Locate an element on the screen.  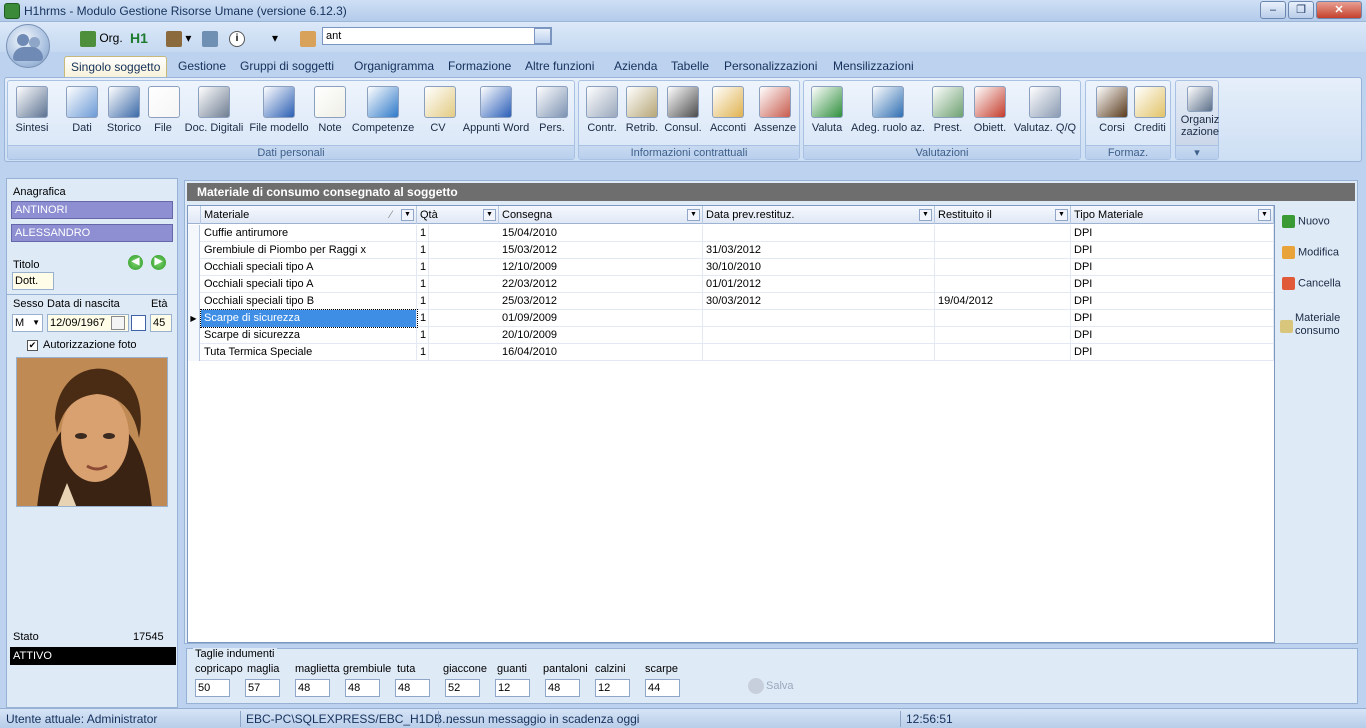
column-header-materiale: Materiale ⁄ ▼ is located at coordinates (309, 215).